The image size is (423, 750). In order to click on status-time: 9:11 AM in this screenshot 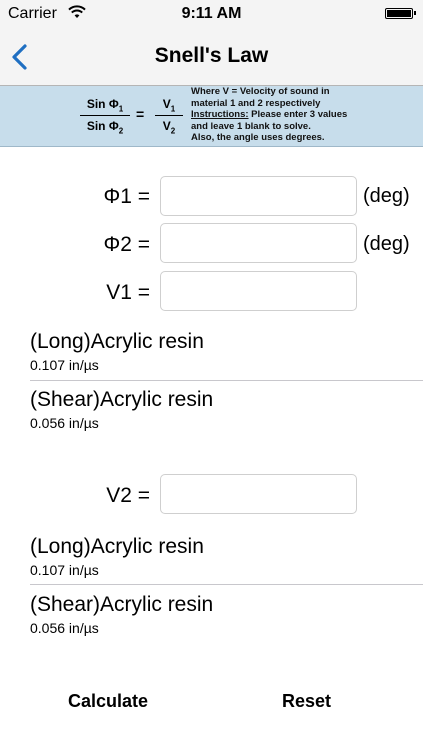, I will do `click(211, 13)`.